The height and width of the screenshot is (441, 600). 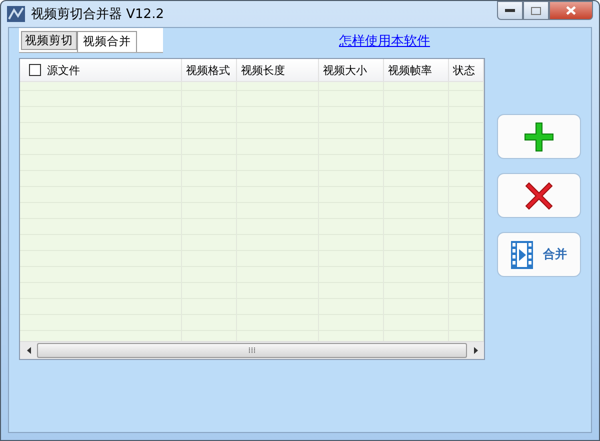 I want to click on delete-button, so click(x=539, y=195).